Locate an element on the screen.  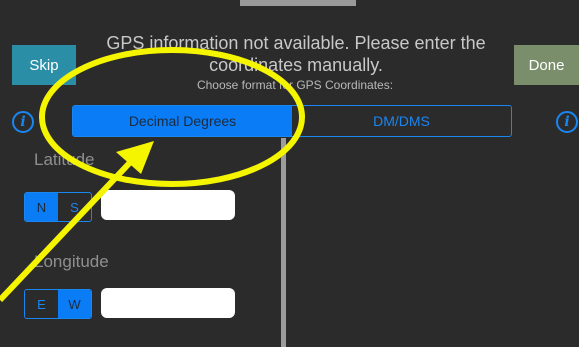
latitude-input is located at coordinates (168, 205).